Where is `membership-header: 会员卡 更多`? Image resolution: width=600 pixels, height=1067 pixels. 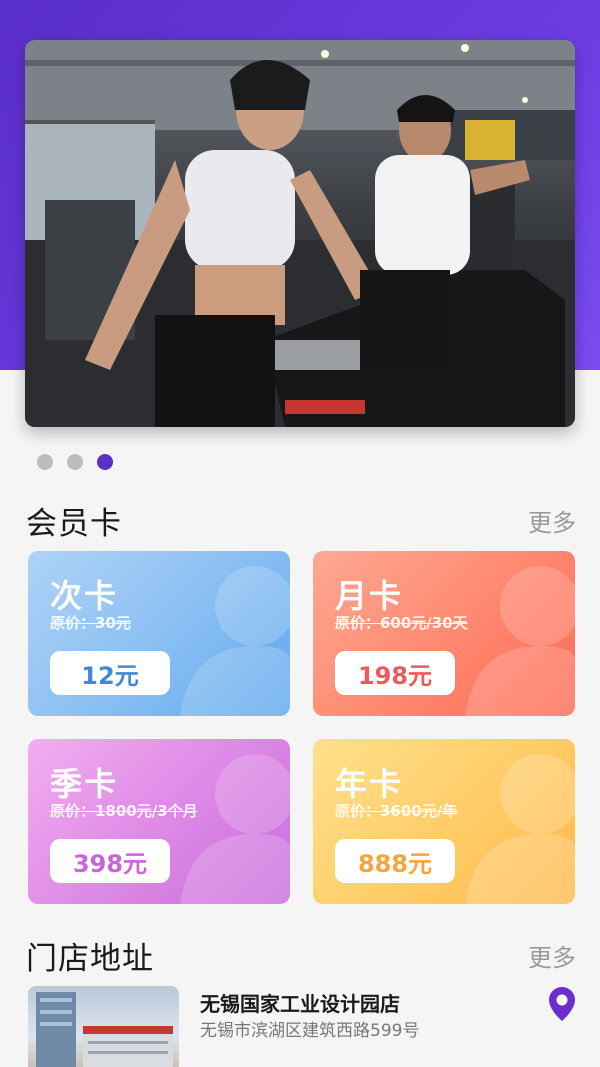 membership-header: 会员卡 更多 is located at coordinates (301, 520).